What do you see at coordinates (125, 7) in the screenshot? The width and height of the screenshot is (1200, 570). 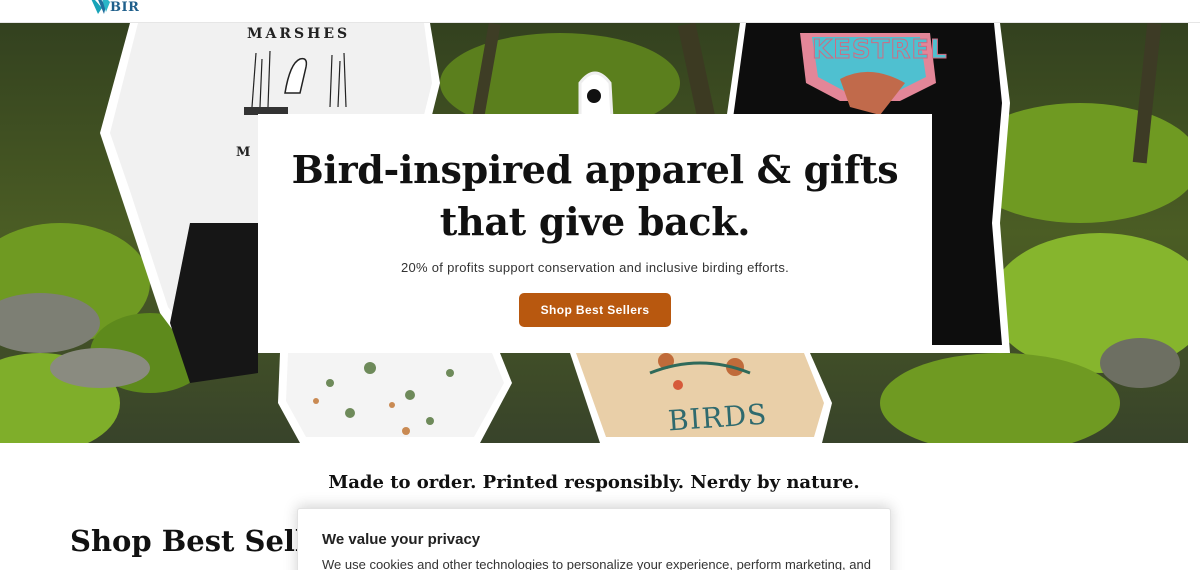 I see `logo-text: BIR` at bounding box center [125, 7].